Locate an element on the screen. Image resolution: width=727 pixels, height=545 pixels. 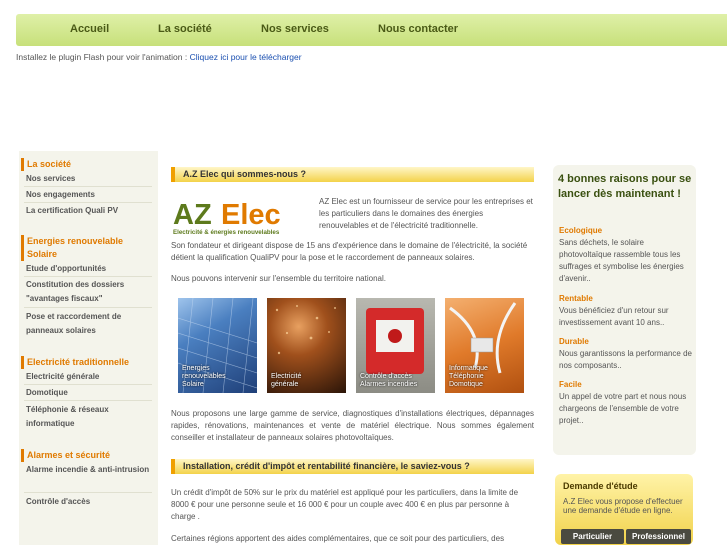
sidebar-item-controle: Contrôle d'accès is located at coordinates (88, 502).